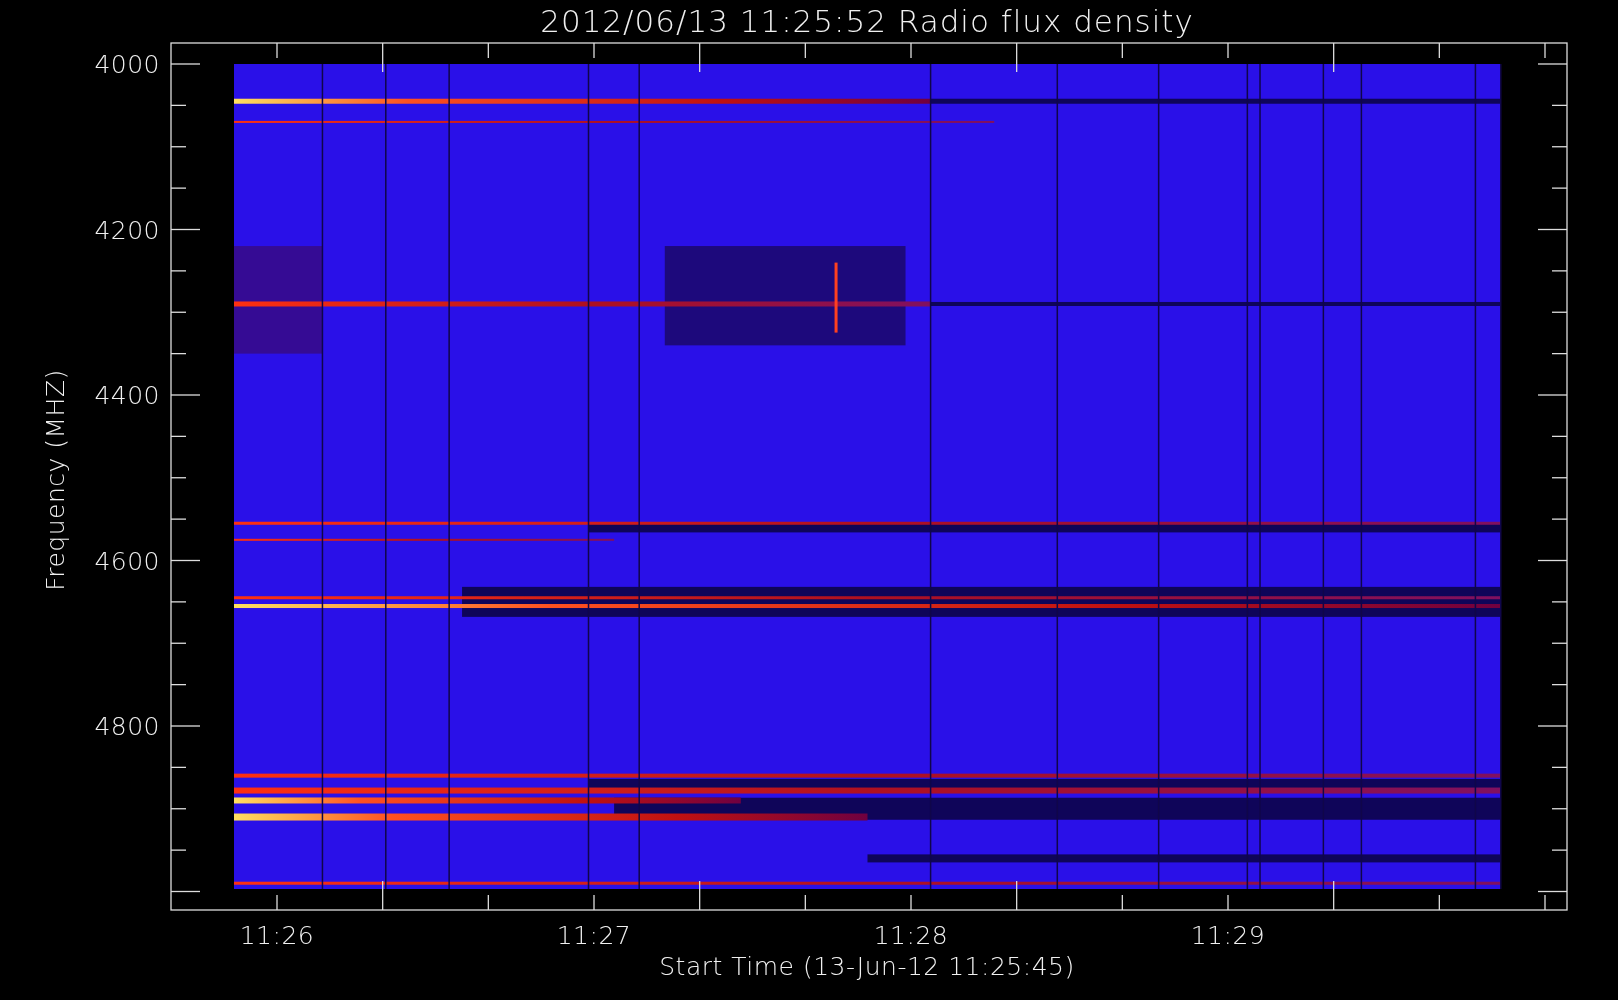 This screenshot has width=1618, height=1000. What do you see at coordinates (127, 395) in the screenshot?
I see `y-tick-label: 4400` at bounding box center [127, 395].